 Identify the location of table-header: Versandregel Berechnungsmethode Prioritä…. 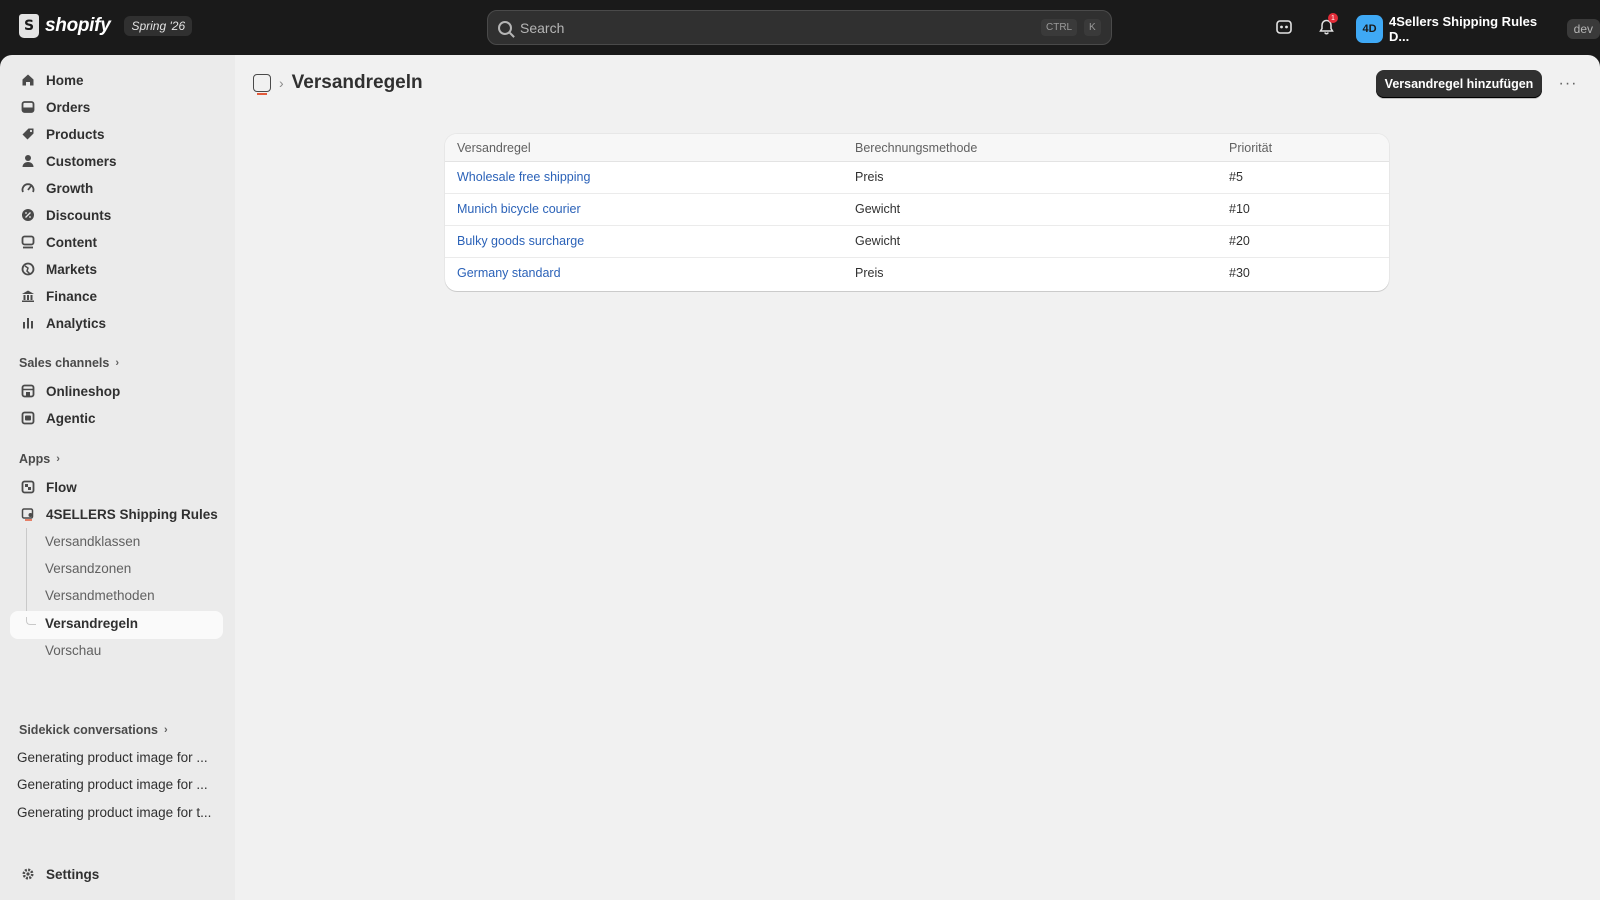
(917, 148).